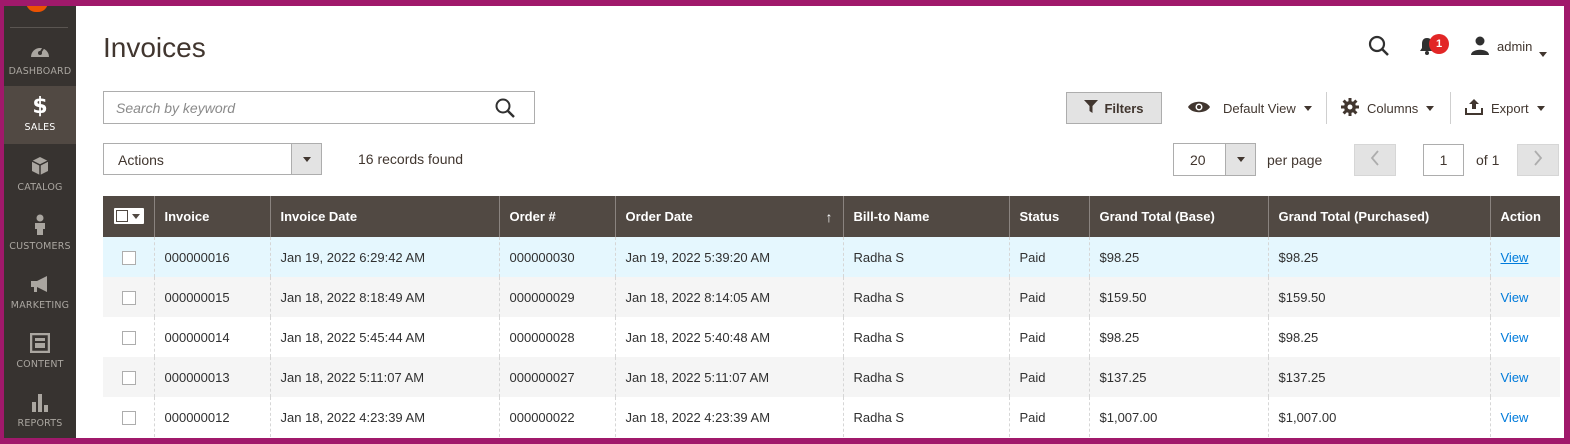  Describe the element at coordinates (1214, 159) in the screenshot. I see `per-page-select: 20` at that location.